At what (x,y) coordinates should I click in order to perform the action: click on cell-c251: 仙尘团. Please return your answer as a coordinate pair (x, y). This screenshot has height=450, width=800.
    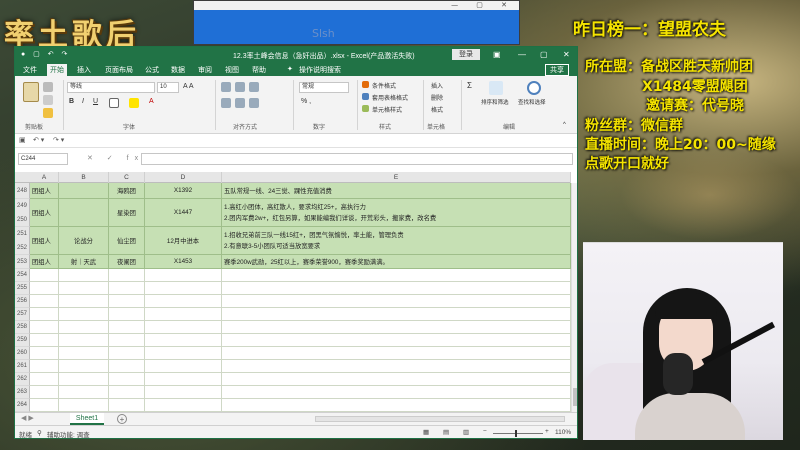
    Looking at the image, I should click on (127, 241).